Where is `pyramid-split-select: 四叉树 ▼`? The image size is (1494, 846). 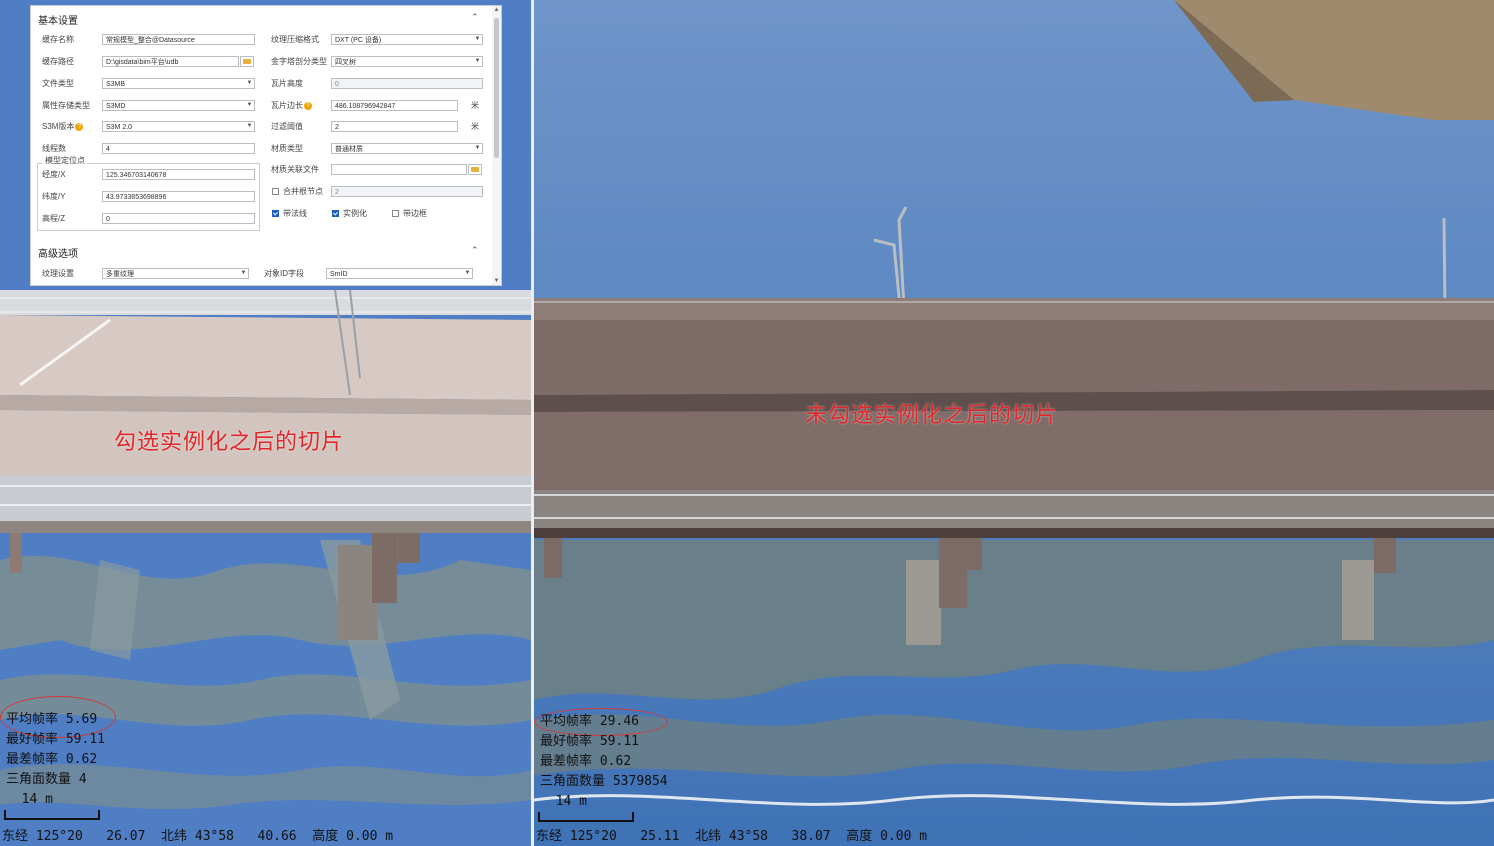
pyramid-split-select: 四叉树 ▼ is located at coordinates (407, 61).